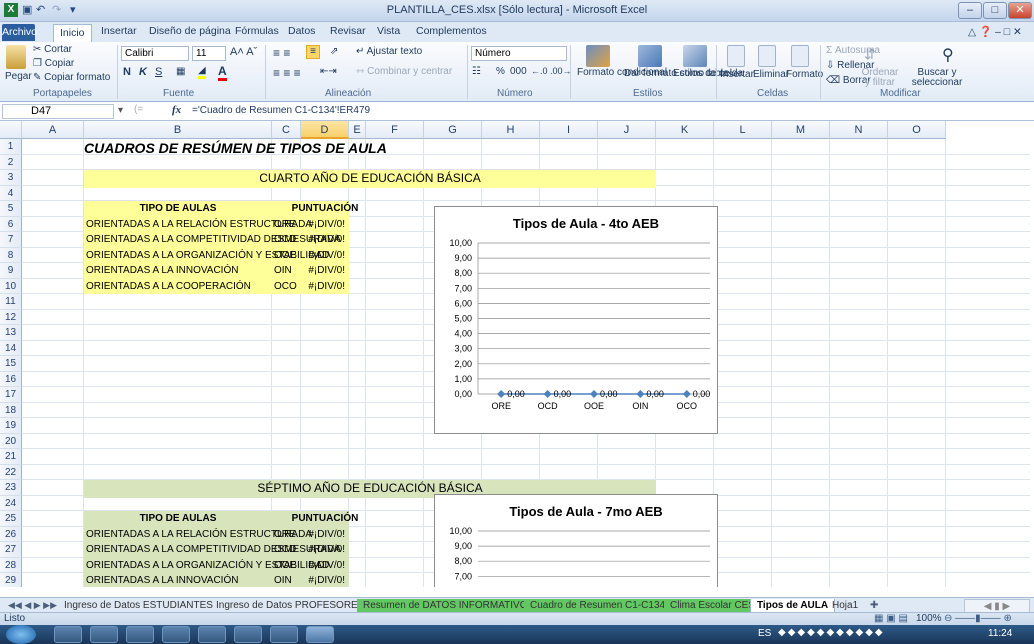 The width and height of the screenshot is (1034, 644). I want to click on sheet-tab-tipos-aula: Tipos de AULA, so click(793, 606).